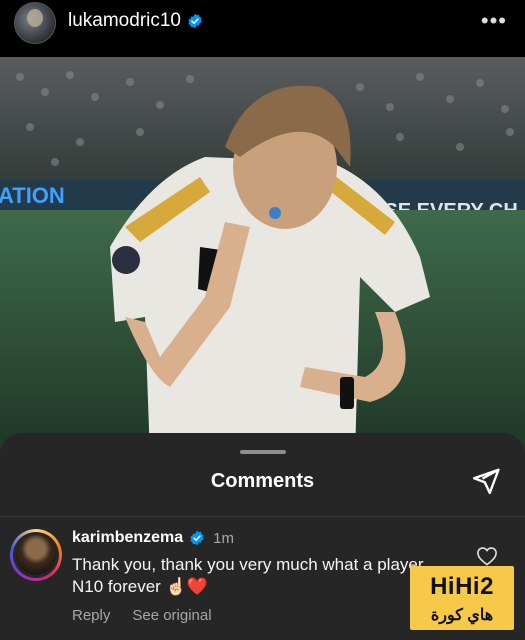 The width and height of the screenshot is (525, 640). I want to click on comment-header: karimbenzema 1m, so click(153, 538).